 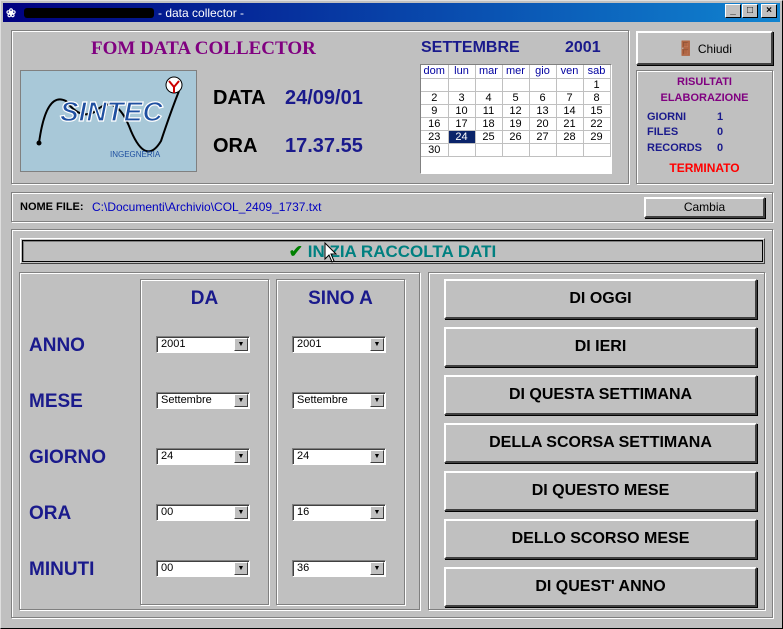 I want to click on calendar-day: 26, so click(x=516, y=137).